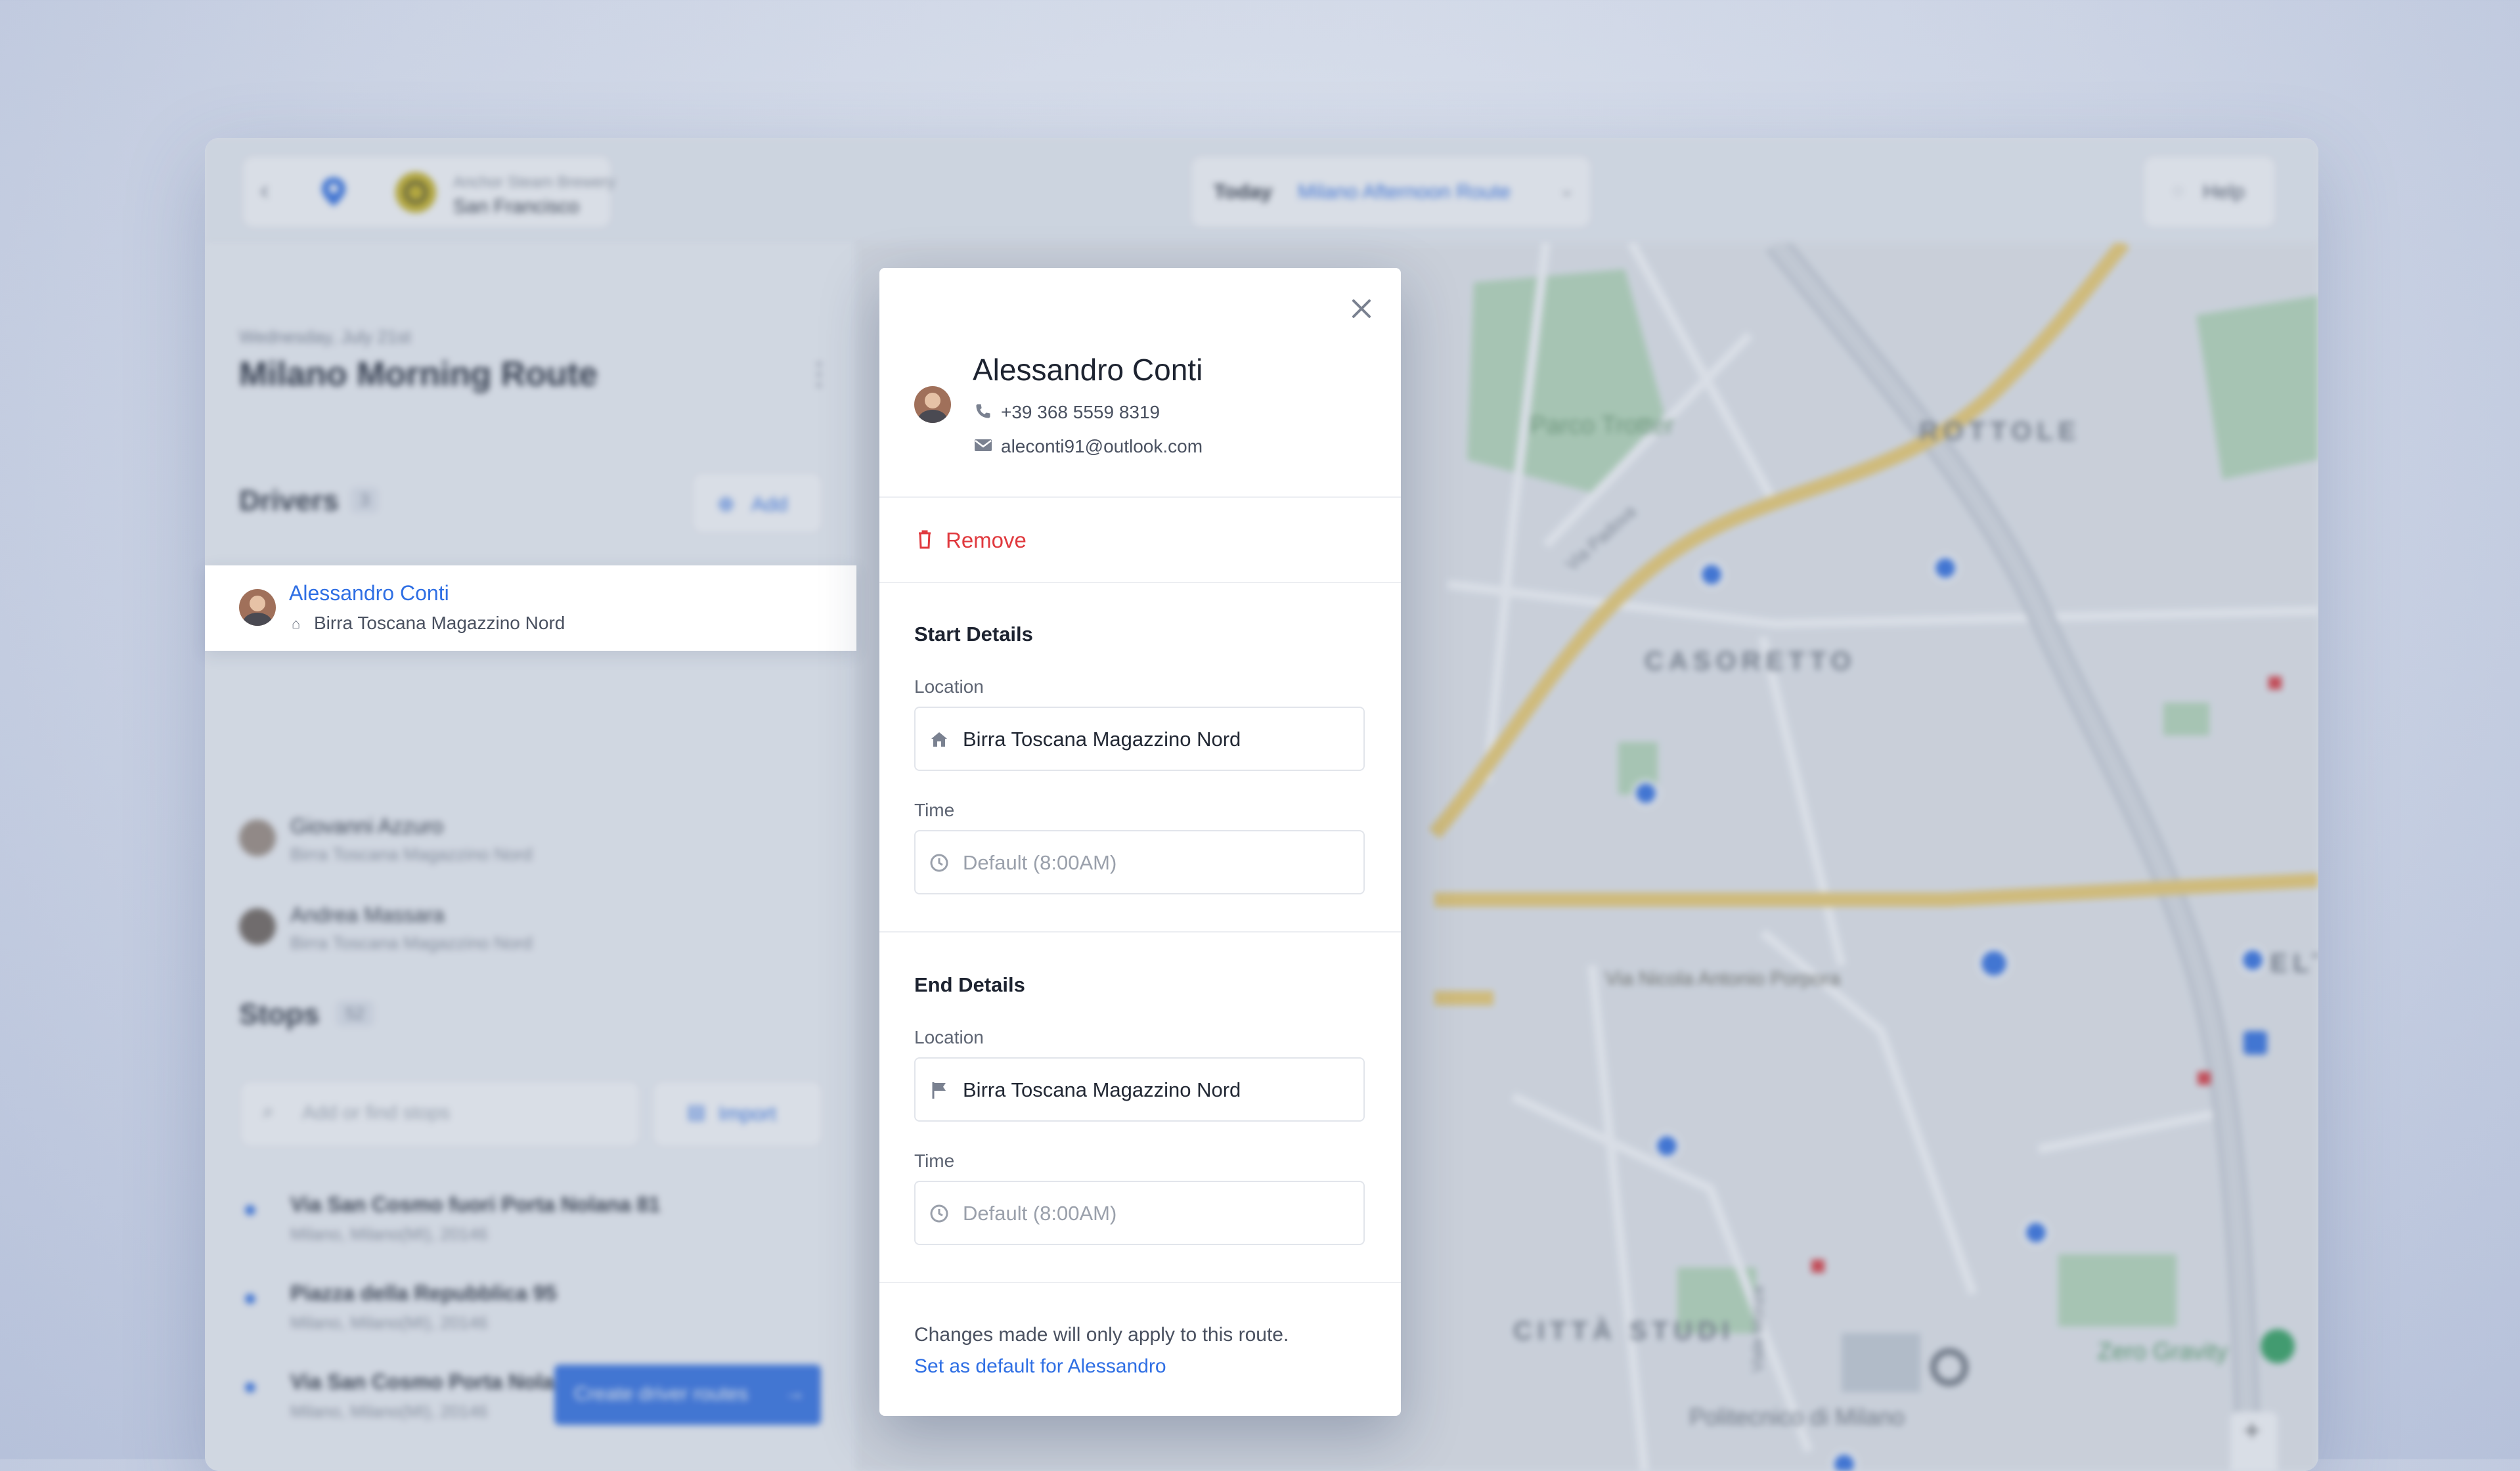  I want to click on home-icon: ⌂, so click(296, 623).